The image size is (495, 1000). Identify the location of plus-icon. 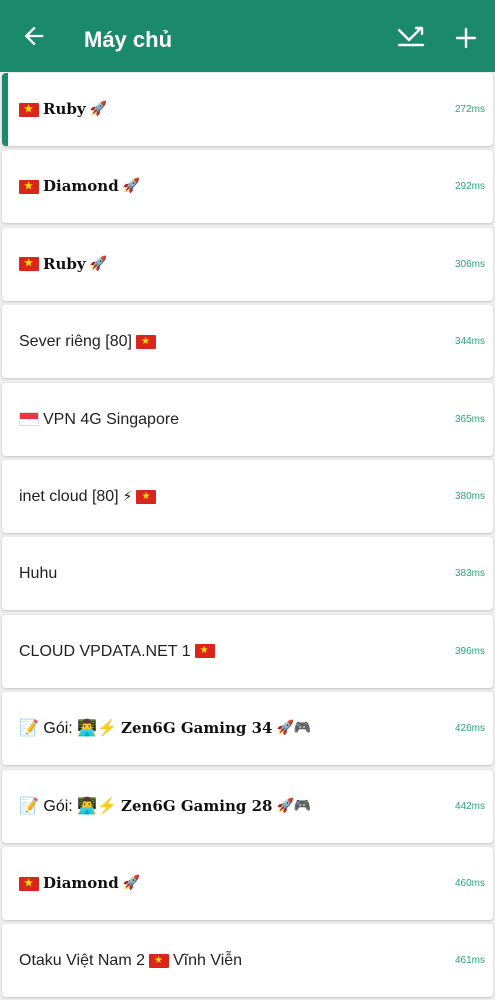
(466, 38).